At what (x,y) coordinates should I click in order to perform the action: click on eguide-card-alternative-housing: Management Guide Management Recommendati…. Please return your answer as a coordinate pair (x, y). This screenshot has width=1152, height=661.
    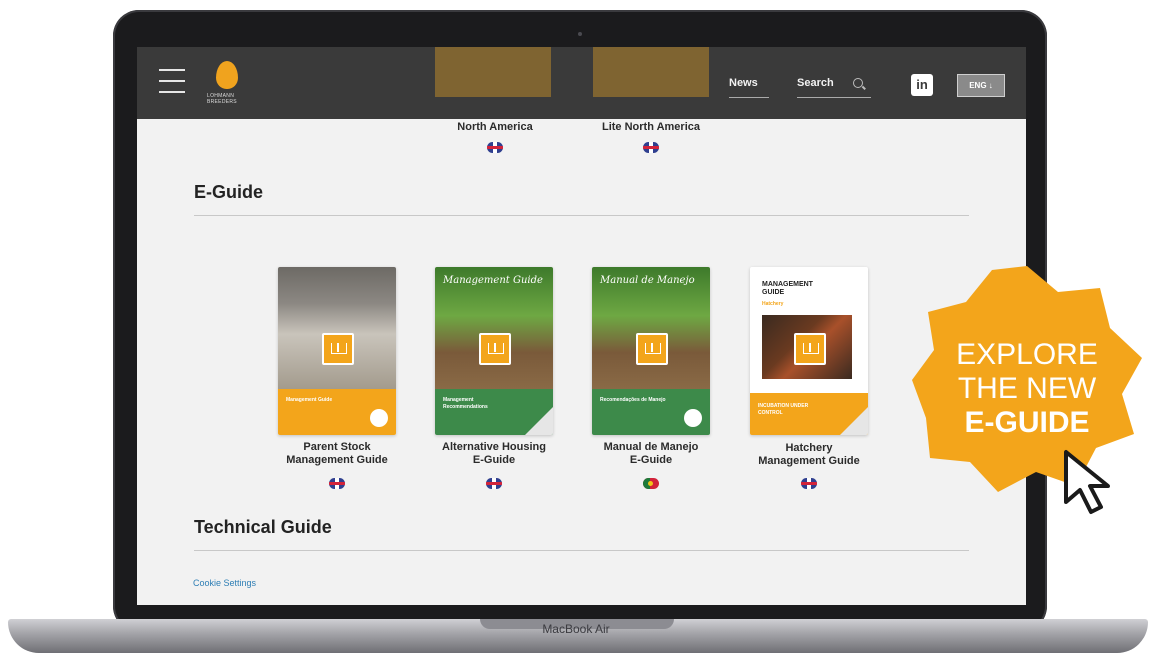
    Looking at the image, I should click on (494, 351).